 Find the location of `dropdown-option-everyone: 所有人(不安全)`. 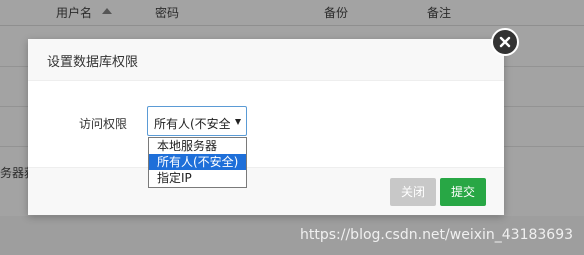

dropdown-option-everyone: 所有人(不安全) is located at coordinates (197, 162).